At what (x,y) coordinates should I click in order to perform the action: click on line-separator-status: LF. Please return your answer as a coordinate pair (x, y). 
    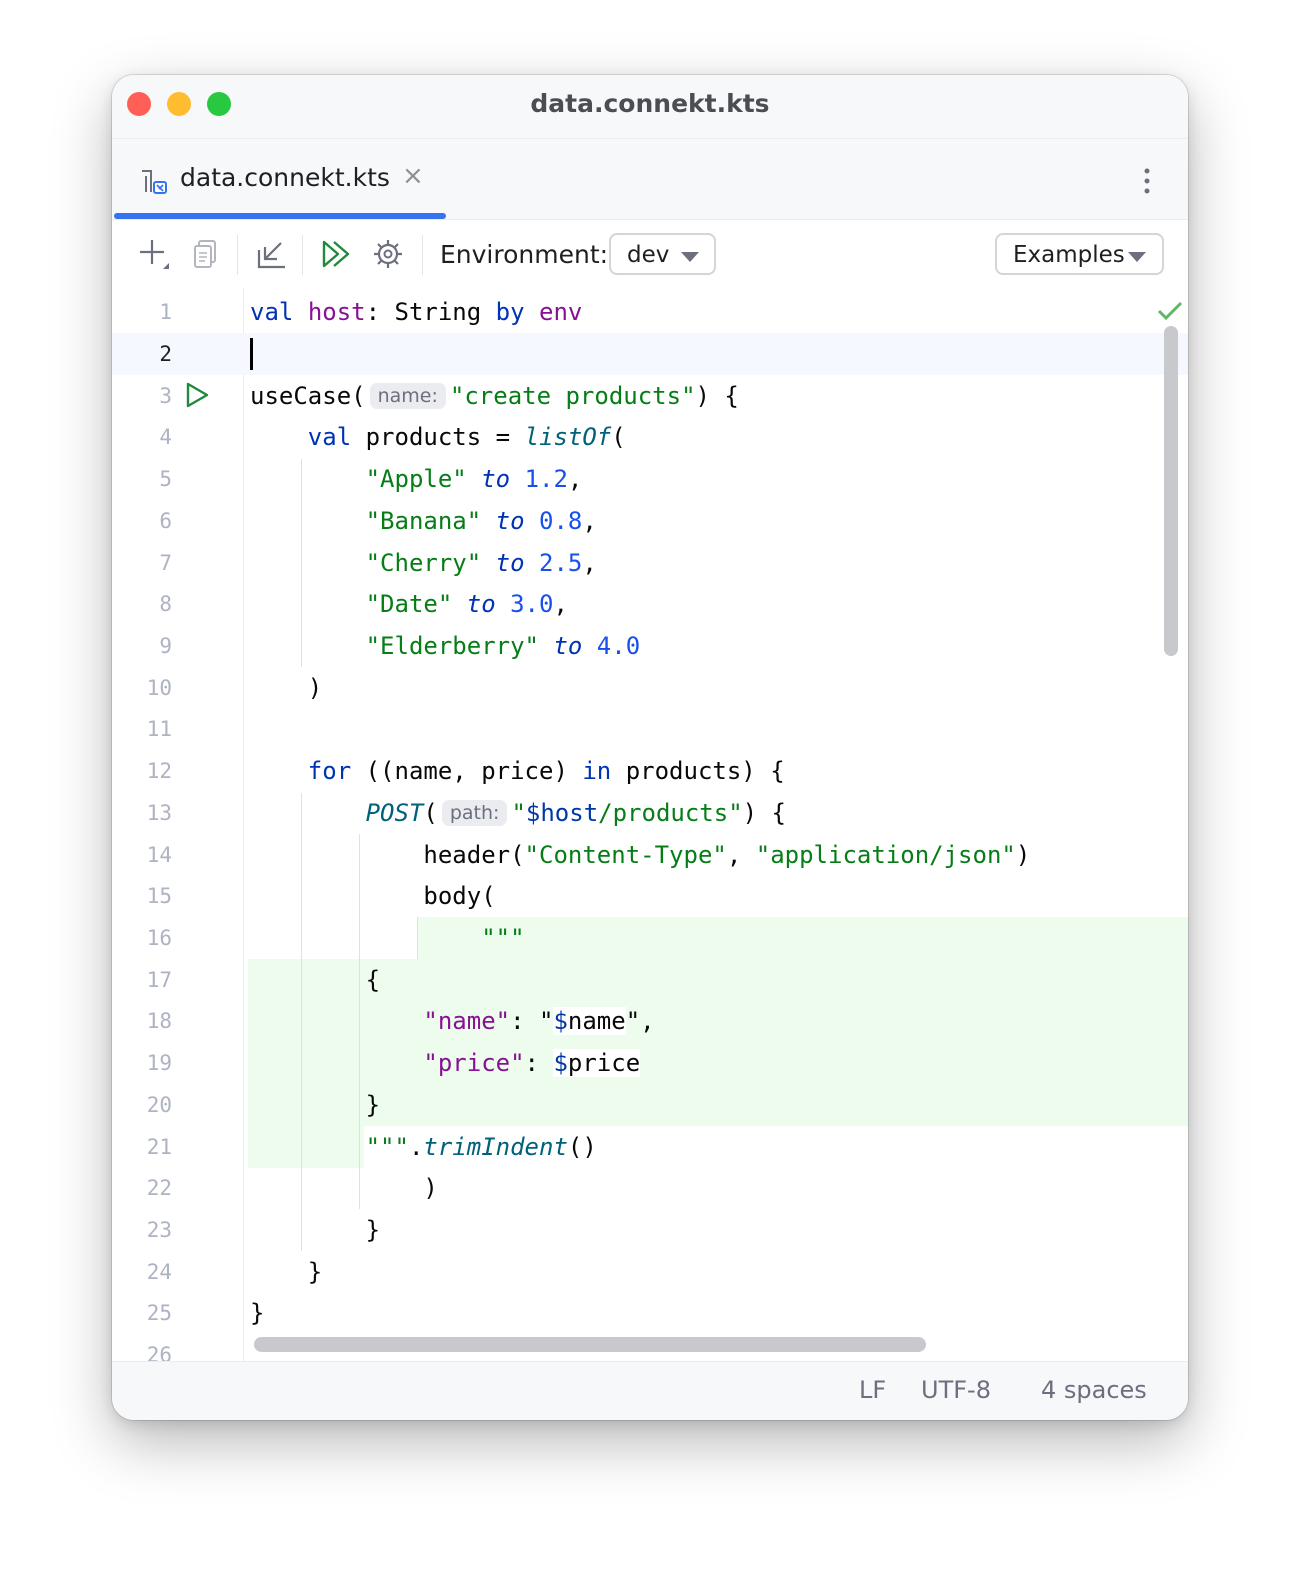
    Looking at the image, I should click on (872, 1390).